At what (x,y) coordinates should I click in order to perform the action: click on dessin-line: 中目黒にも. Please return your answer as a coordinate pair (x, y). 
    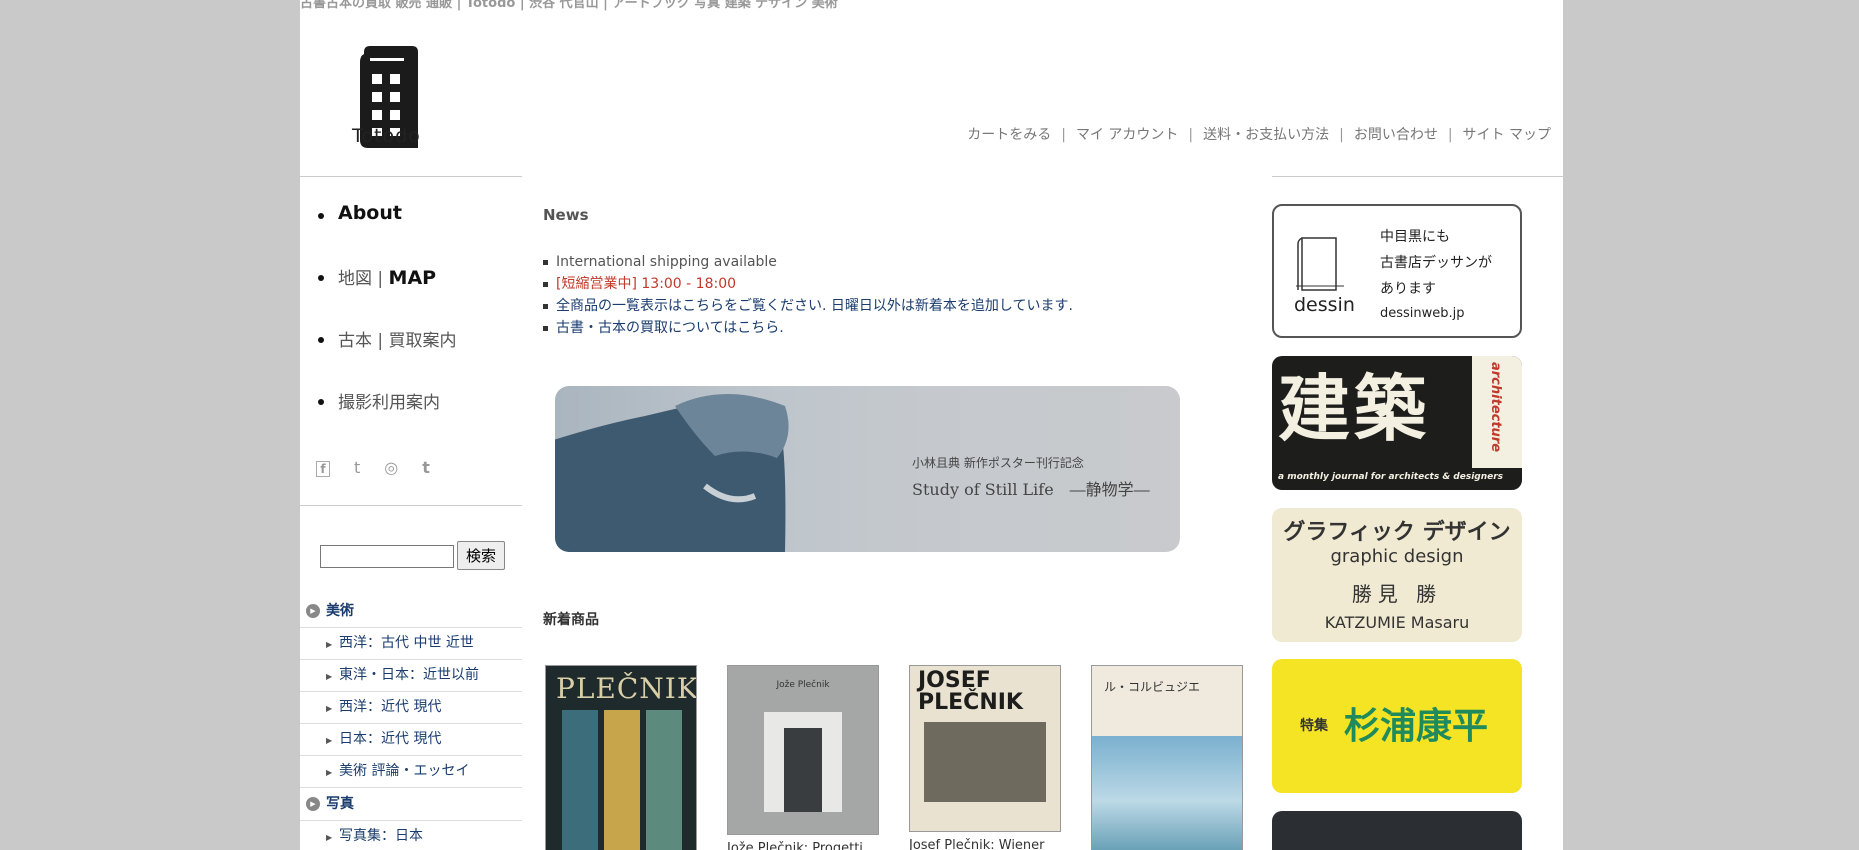
    Looking at the image, I should click on (1415, 237).